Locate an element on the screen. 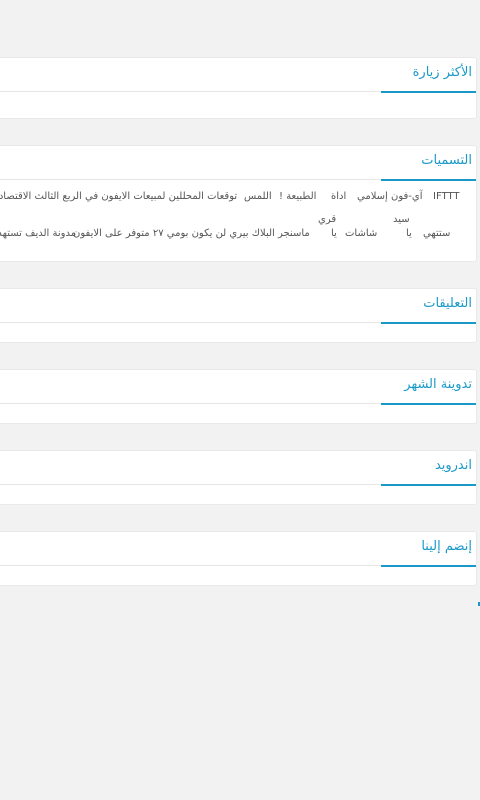  comments-widget: التعليقات is located at coordinates (238, 315).